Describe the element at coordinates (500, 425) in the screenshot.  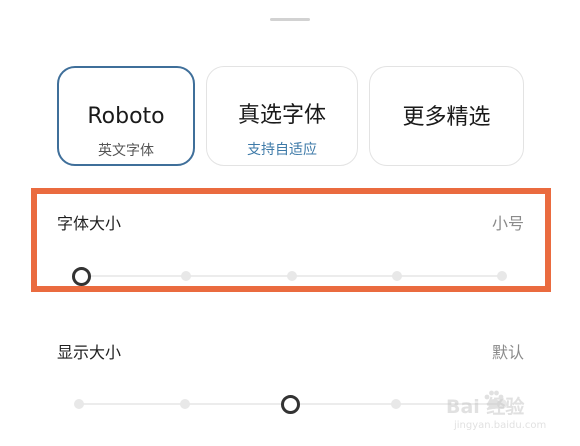
I see `watermark-domain: jingyan.baidu.com` at that location.